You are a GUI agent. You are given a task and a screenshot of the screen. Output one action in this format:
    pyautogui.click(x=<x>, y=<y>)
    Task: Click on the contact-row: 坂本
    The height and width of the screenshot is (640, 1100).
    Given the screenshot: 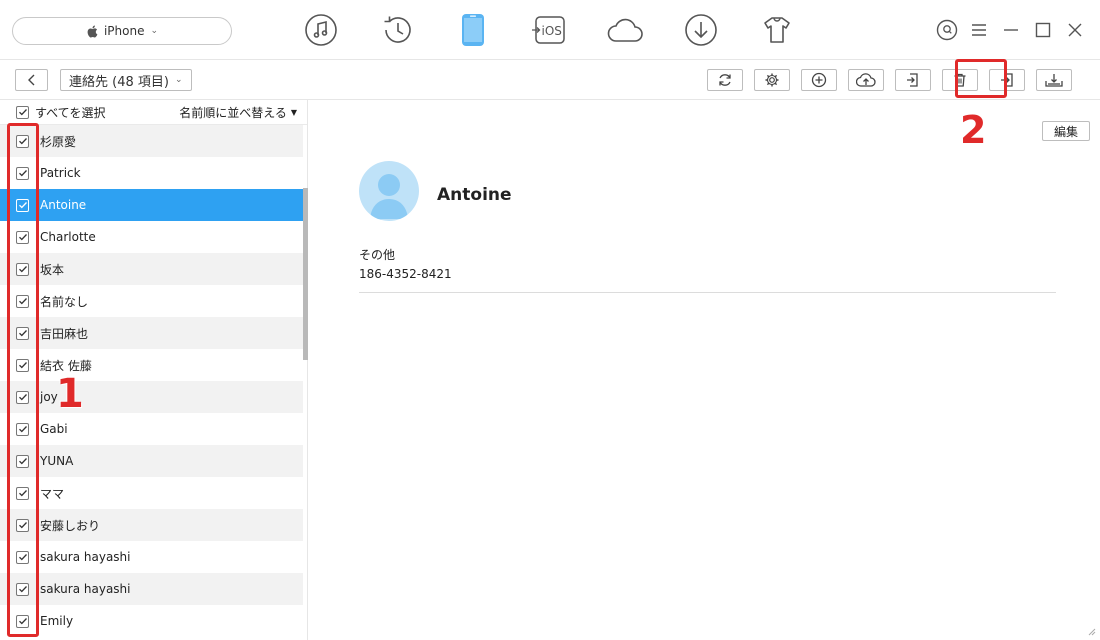 What is the action you would take?
    pyautogui.click(x=151, y=269)
    